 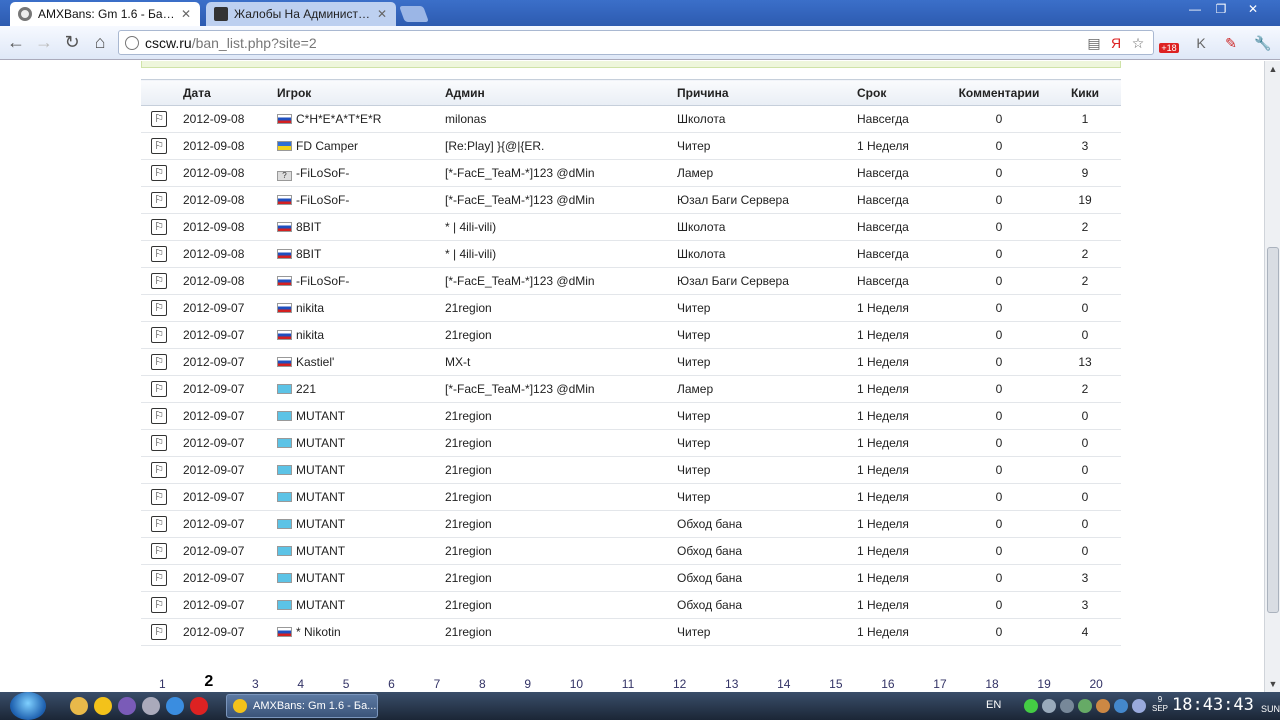 What do you see at coordinates (887, 684) in the screenshot?
I see `page-link: 16` at bounding box center [887, 684].